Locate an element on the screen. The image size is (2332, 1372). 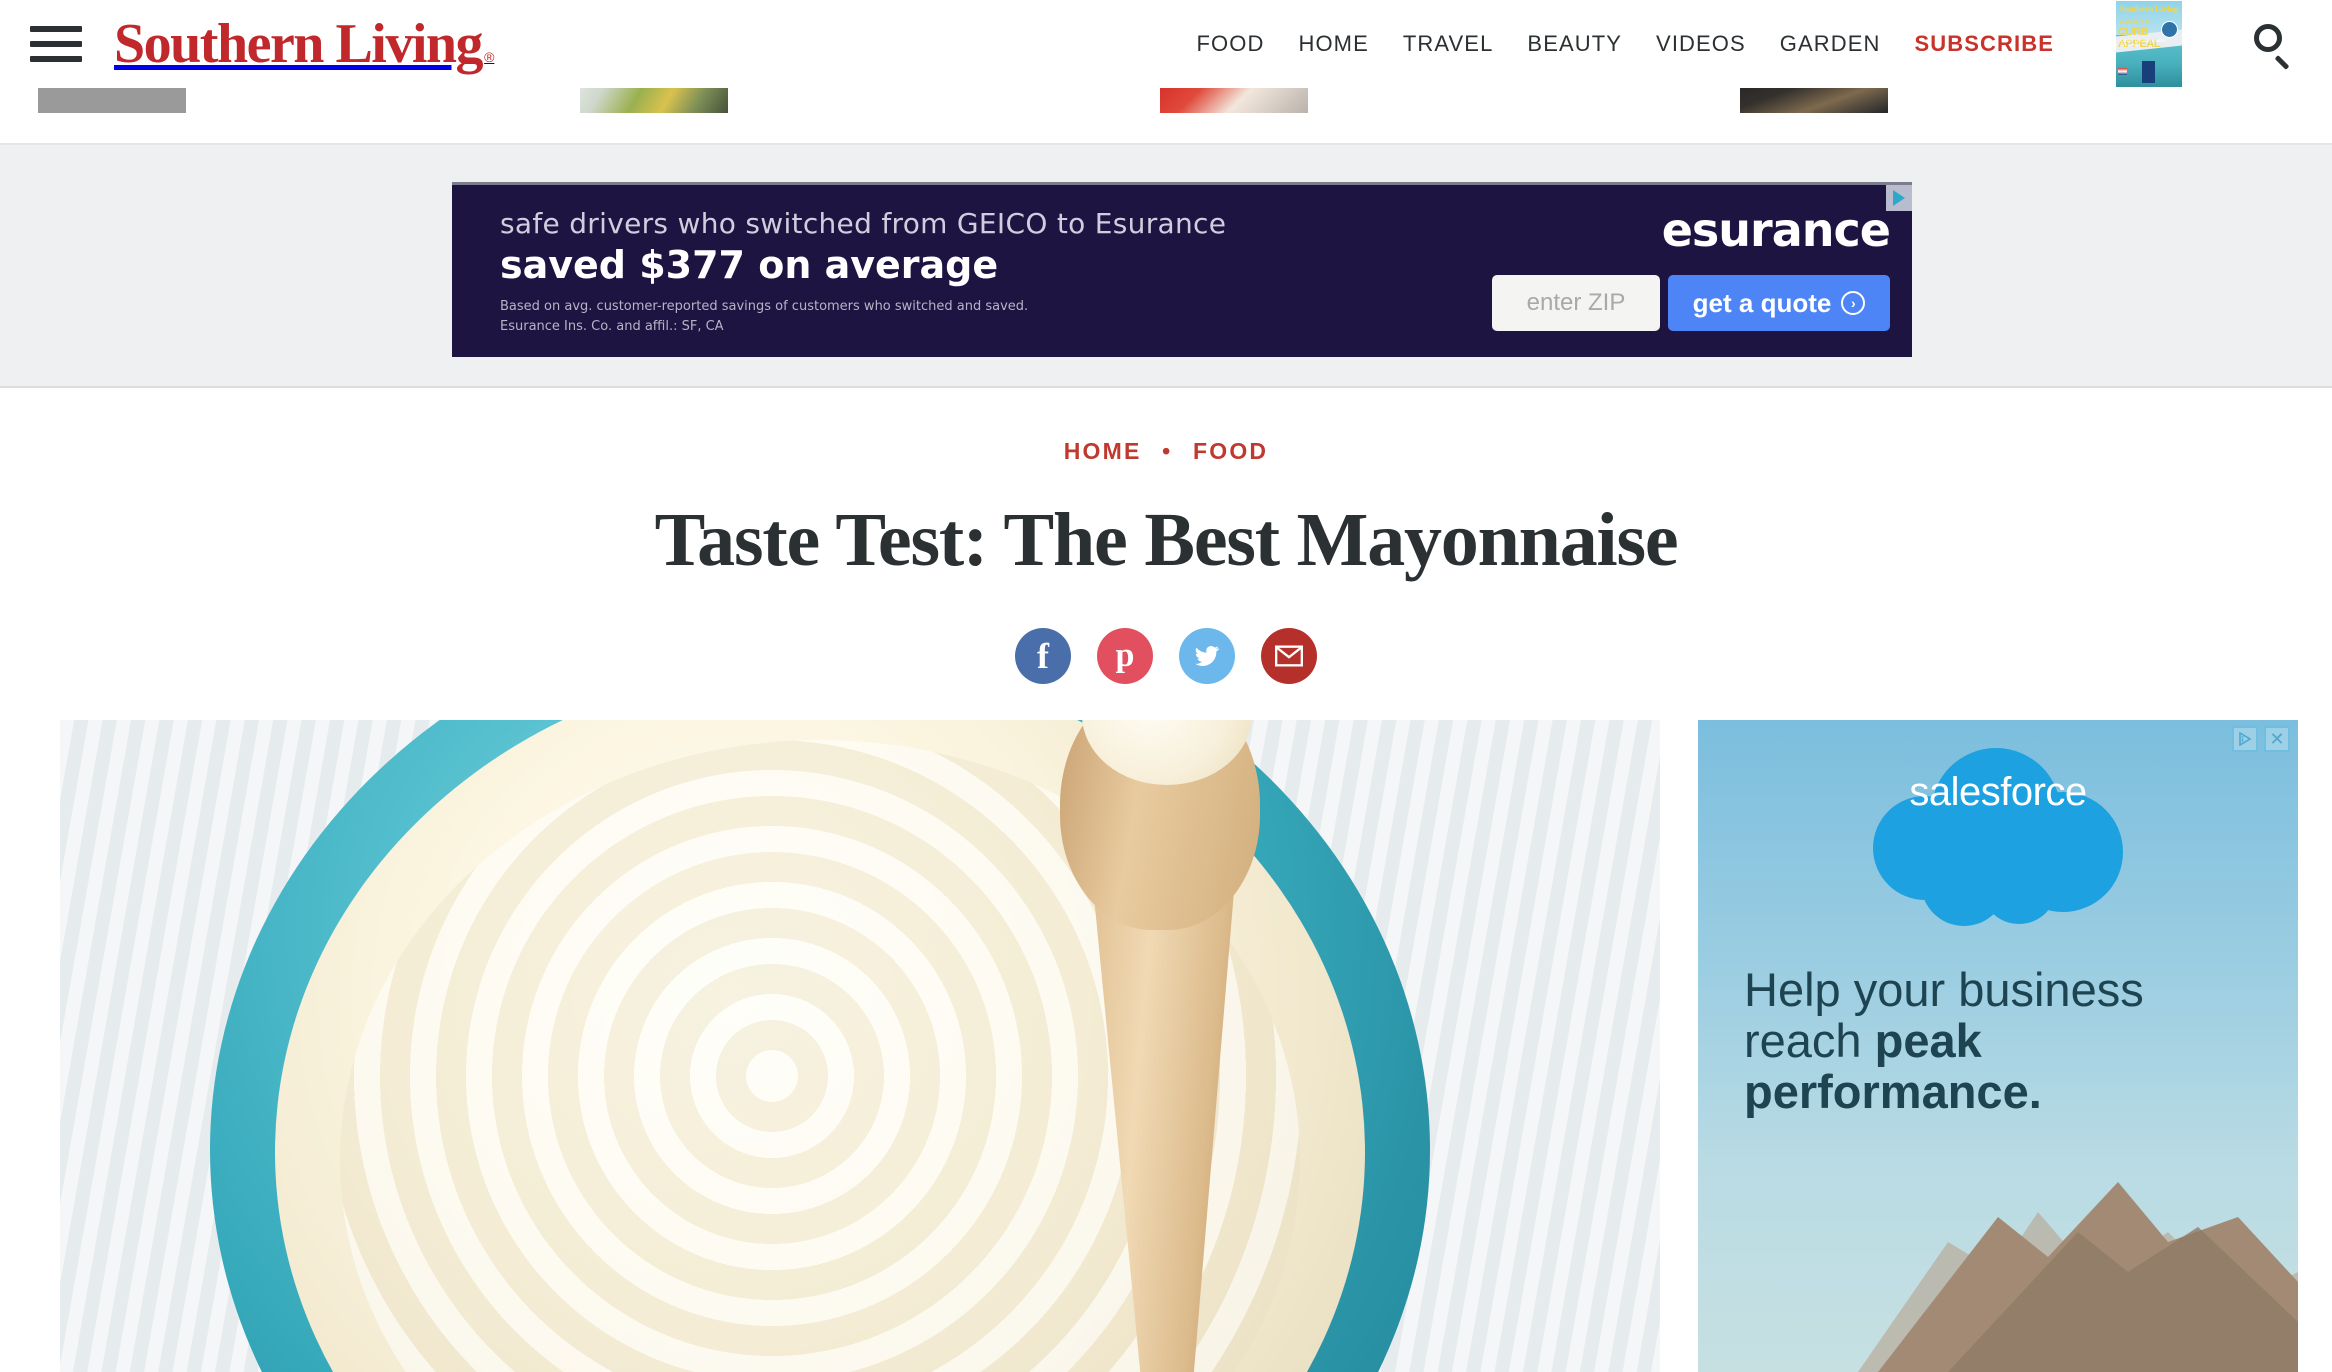
breadcrumb-item-home: HOME is located at coordinates (1103, 451).